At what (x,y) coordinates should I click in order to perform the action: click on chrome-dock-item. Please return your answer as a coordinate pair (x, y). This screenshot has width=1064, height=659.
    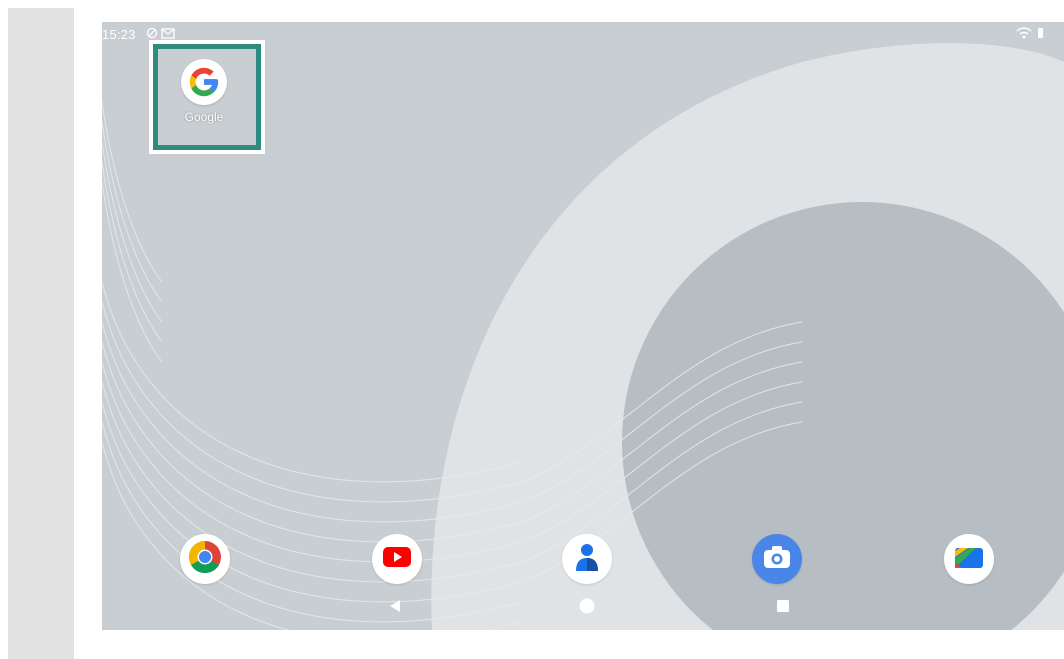
    Looking at the image, I should click on (205, 559).